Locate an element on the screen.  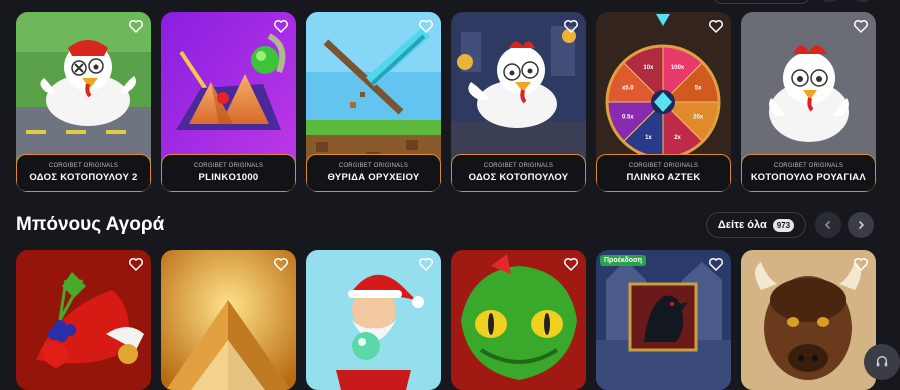
section-title: Μπόνους Αγορά is located at coordinates (90, 224).